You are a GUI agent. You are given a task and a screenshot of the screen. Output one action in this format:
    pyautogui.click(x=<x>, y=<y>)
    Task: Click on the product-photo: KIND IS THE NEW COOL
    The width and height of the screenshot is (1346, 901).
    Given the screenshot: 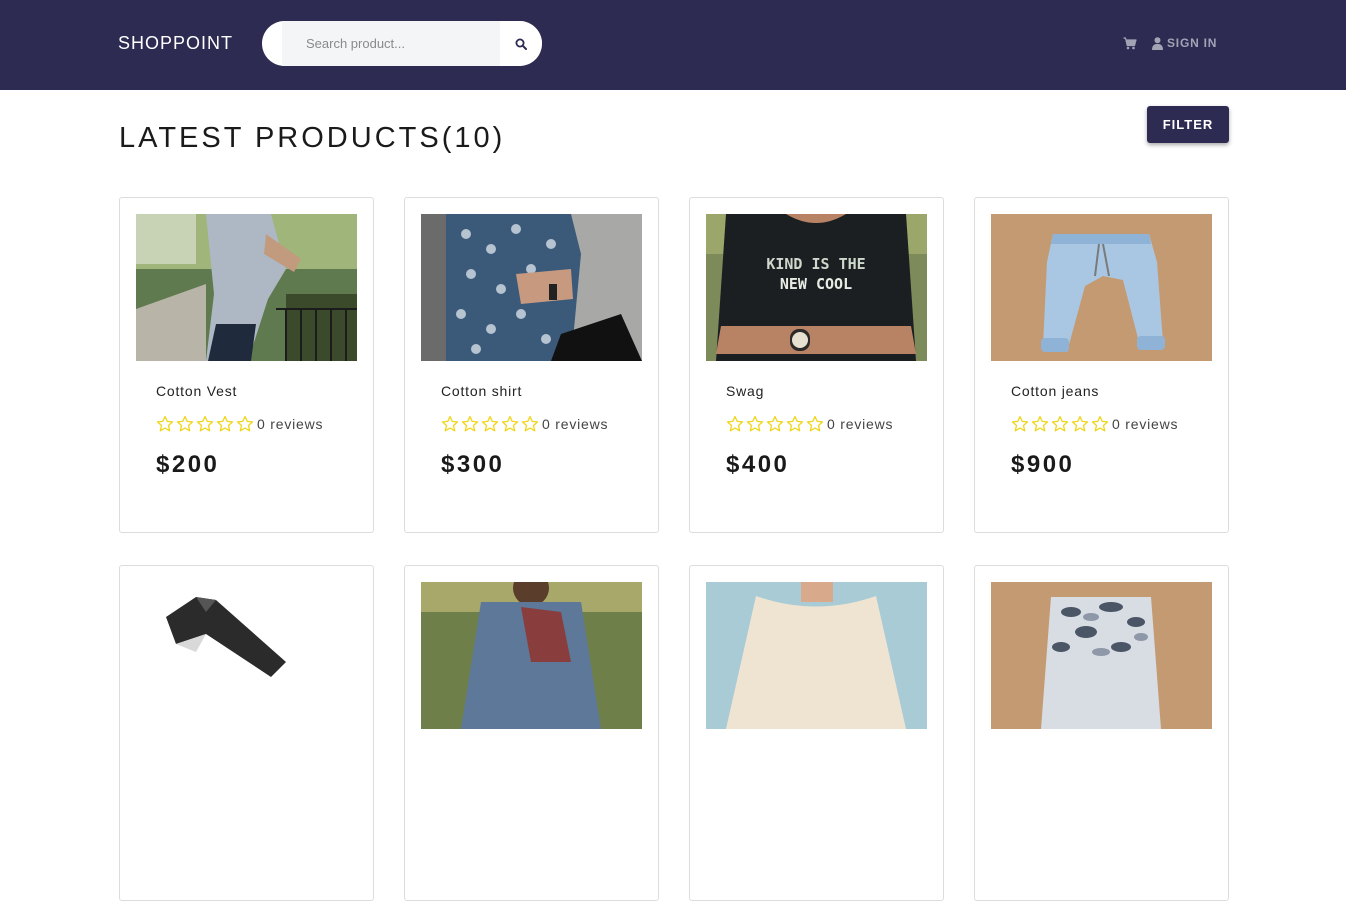 What is the action you would take?
    pyautogui.click(x=816, y=287)
    